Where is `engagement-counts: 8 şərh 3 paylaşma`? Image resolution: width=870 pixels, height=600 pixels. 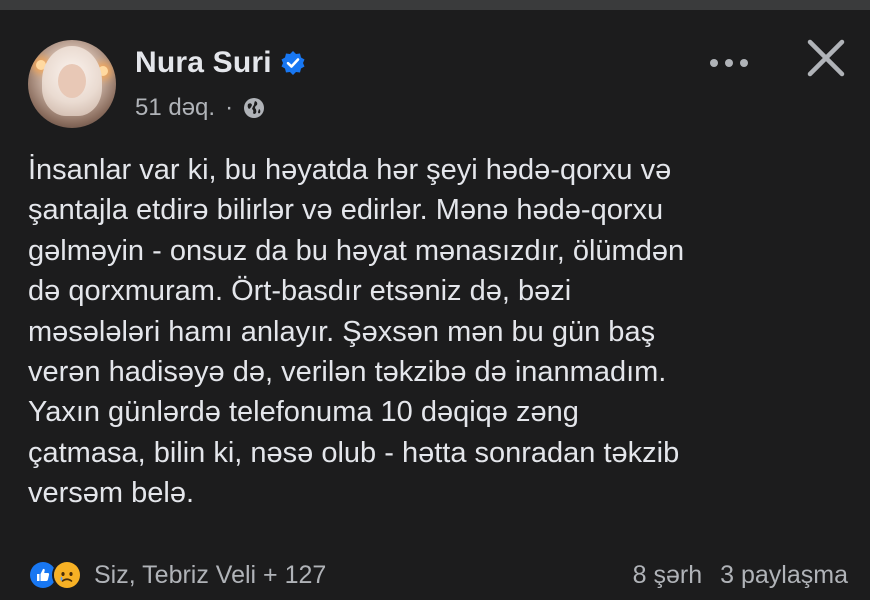 engagement-counts: 8 şərh 3 paylaşma is located at coordinates (740, 575).